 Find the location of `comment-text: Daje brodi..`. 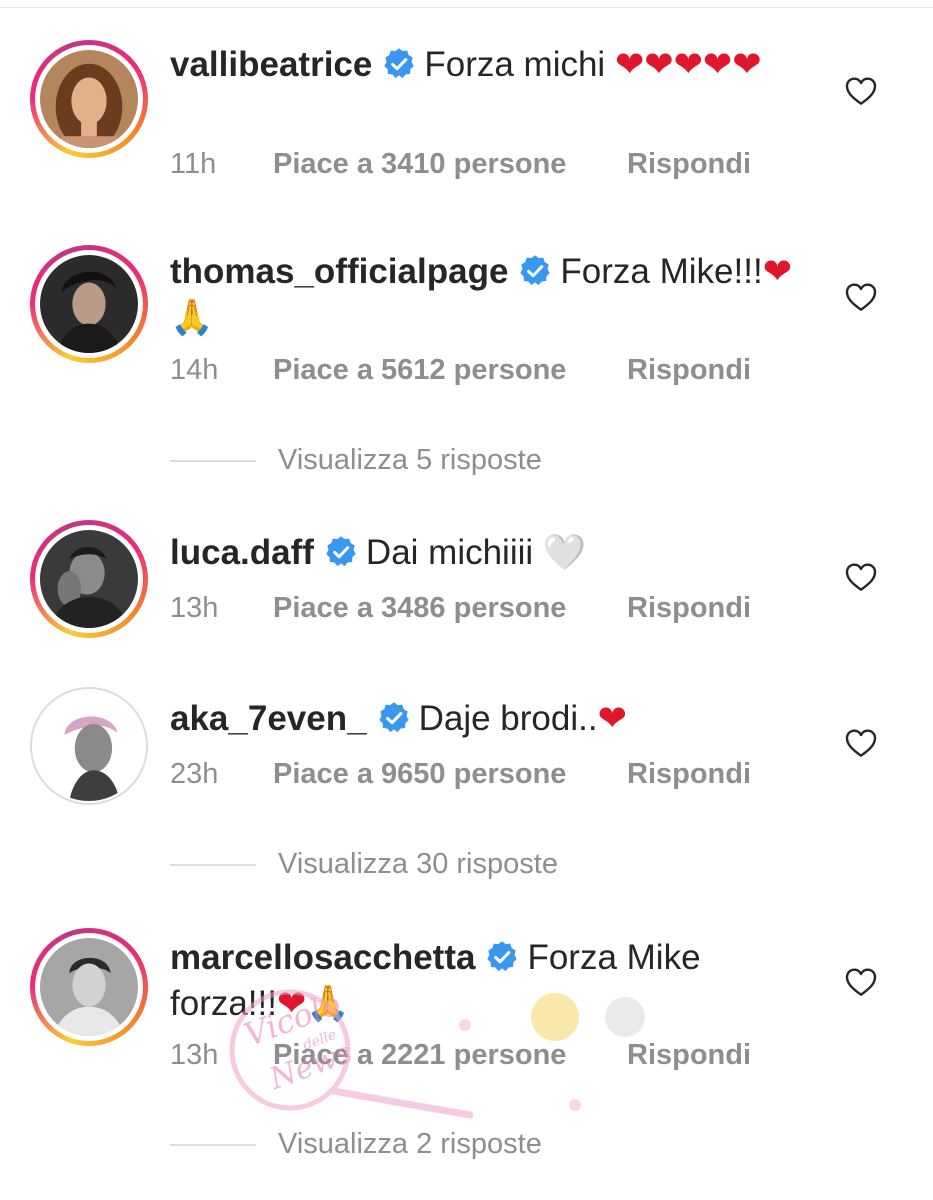

comment-text: Daje brodi.. is located at coordinates (508, 718).